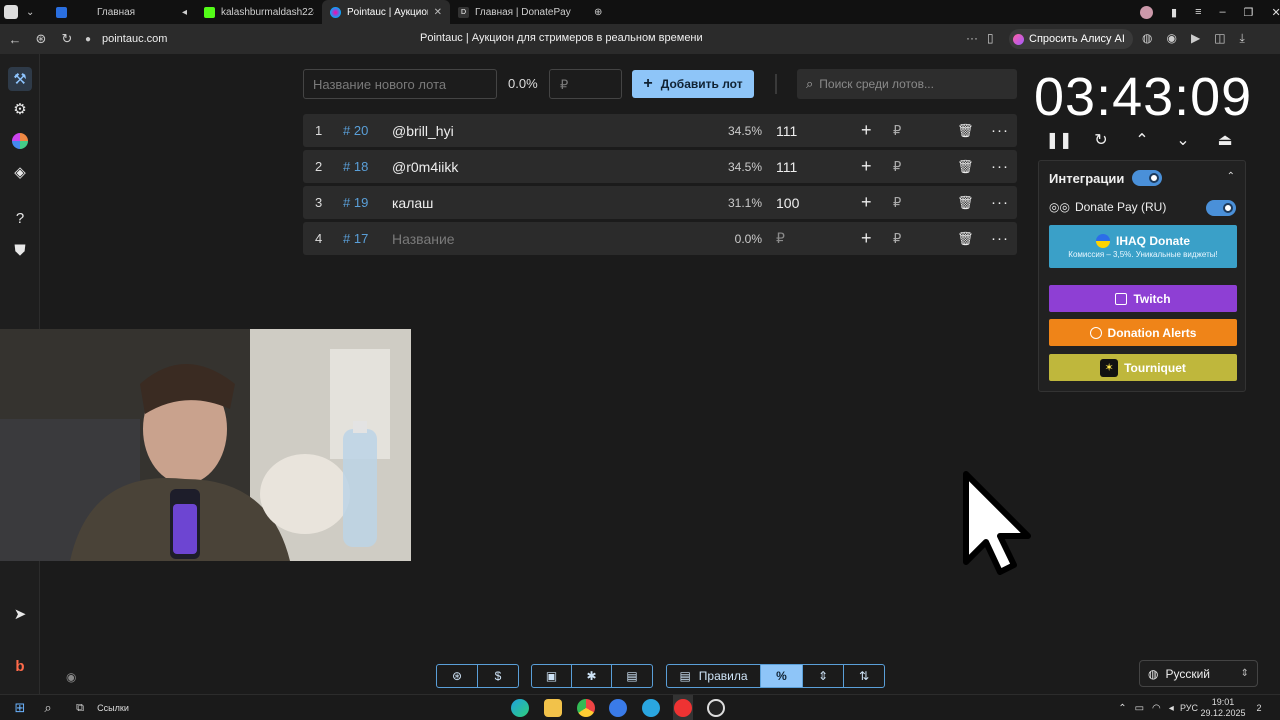 This screenshot has width=1280, height=720. What do you see at coordinates (11, 12) in the screenshot?
I see `browser-menu-icon` at bounding box center [11, 12].